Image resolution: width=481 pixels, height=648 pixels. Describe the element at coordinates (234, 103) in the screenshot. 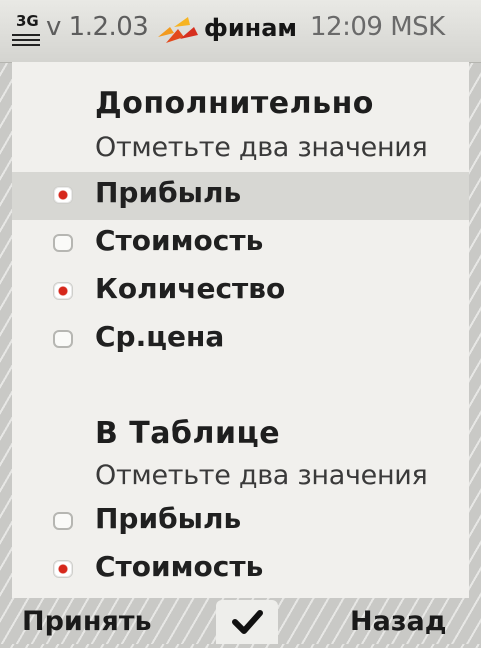

I see `section-title-additional: Дополнительно` at that location.